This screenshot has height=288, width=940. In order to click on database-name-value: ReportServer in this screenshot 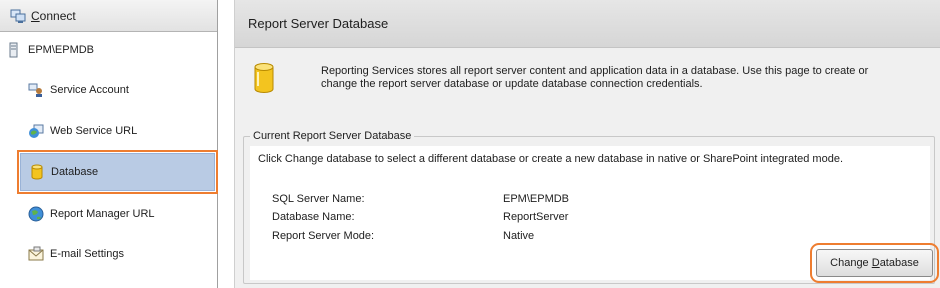, I will do `click(536, 217)`.